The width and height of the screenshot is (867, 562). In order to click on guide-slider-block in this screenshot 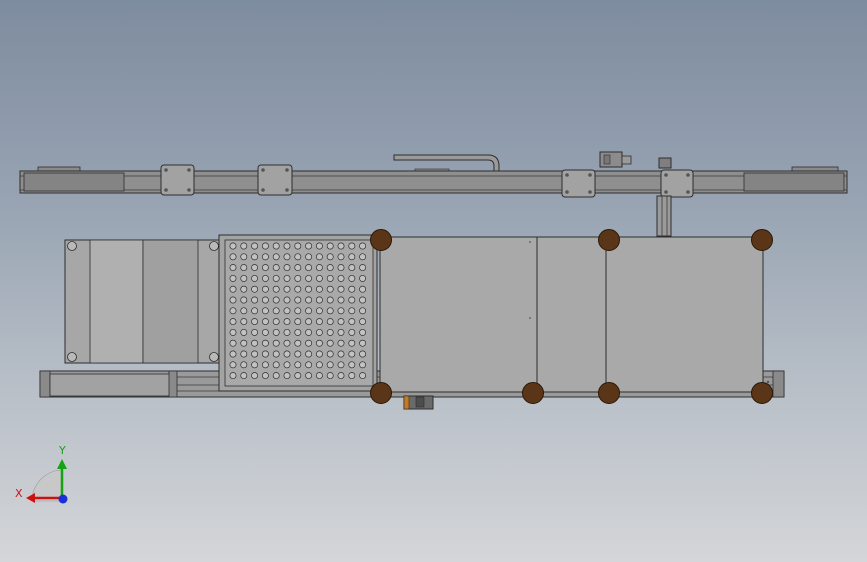, I will do `click(173, 384)`.